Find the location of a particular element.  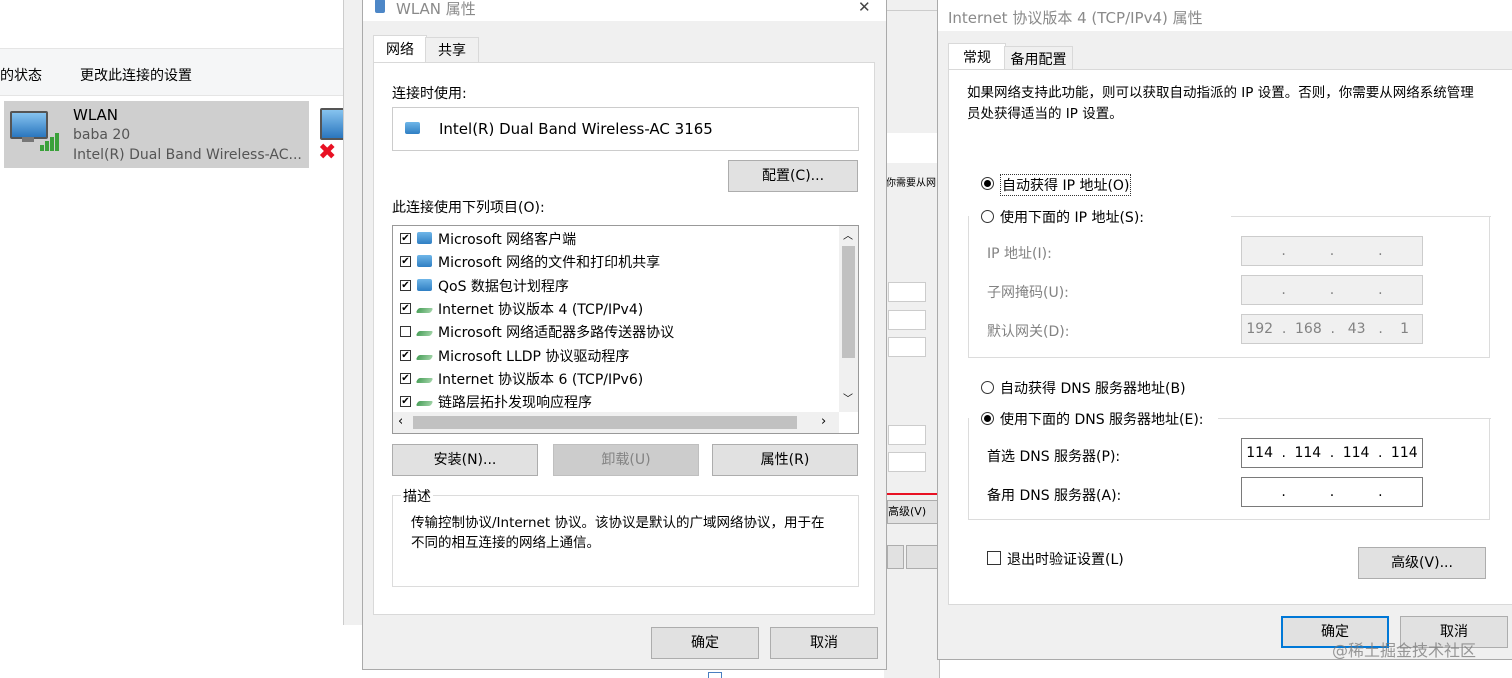

scroll-thumb is located at coordinates (848, 302).